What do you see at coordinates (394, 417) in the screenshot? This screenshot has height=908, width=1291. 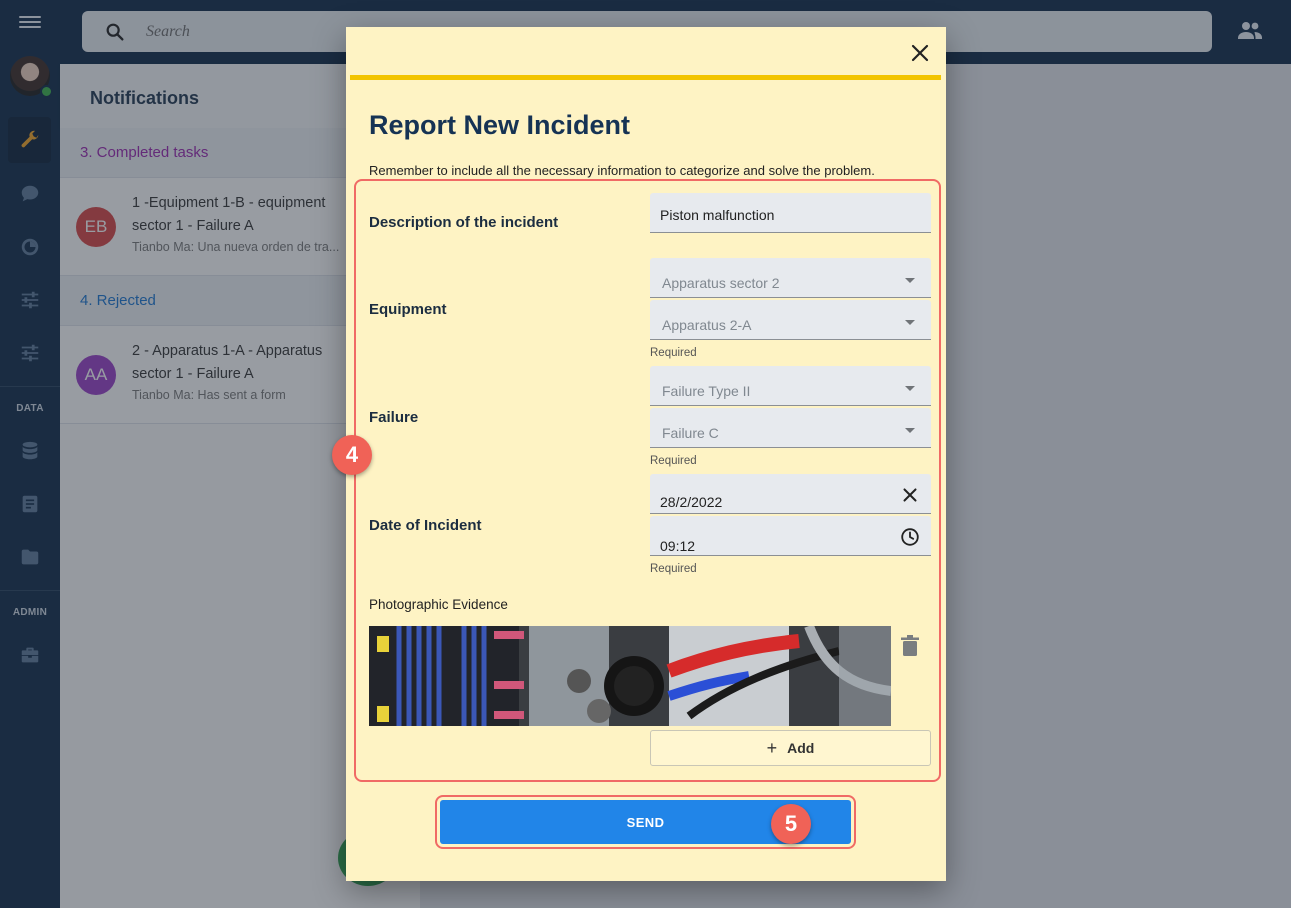 I see `failure-label: Failure` at bounding box center [394, 417].